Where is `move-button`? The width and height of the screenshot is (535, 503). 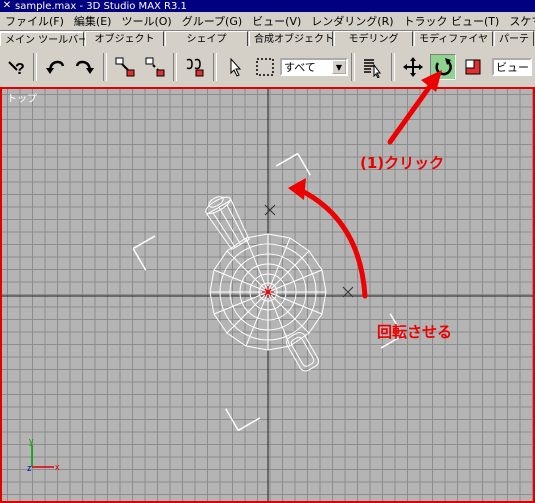
move-button is located at coordinates (413, 67).